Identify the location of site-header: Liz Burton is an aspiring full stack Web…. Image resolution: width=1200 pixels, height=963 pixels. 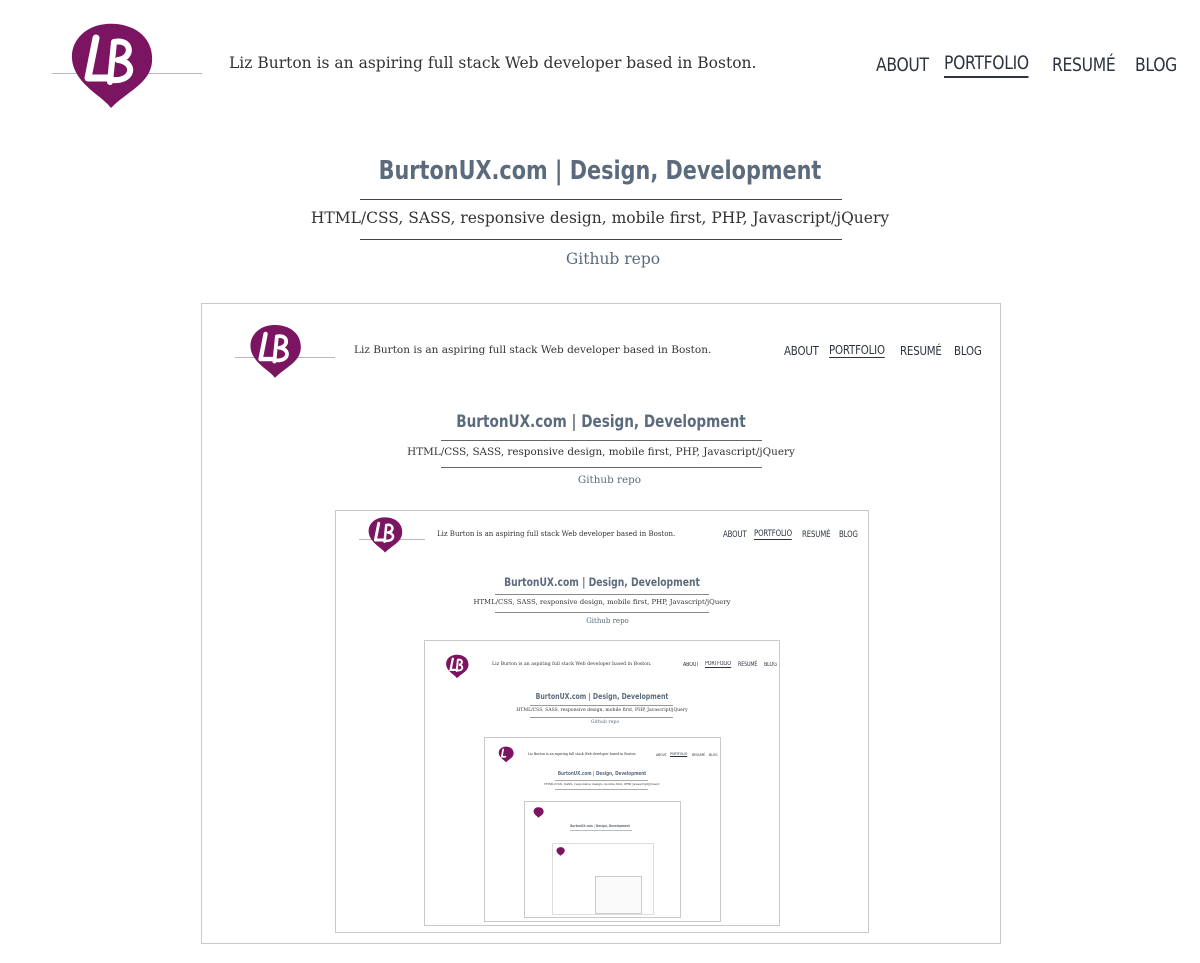
(600, 60).